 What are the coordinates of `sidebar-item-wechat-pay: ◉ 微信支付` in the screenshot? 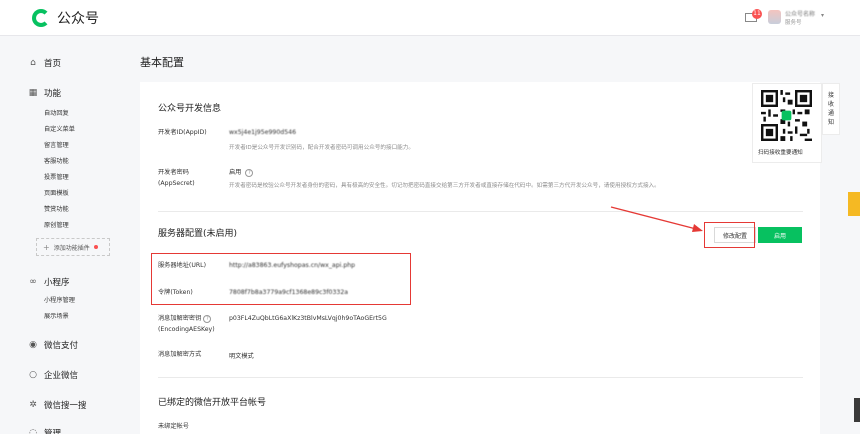 It's located at (53, 345).